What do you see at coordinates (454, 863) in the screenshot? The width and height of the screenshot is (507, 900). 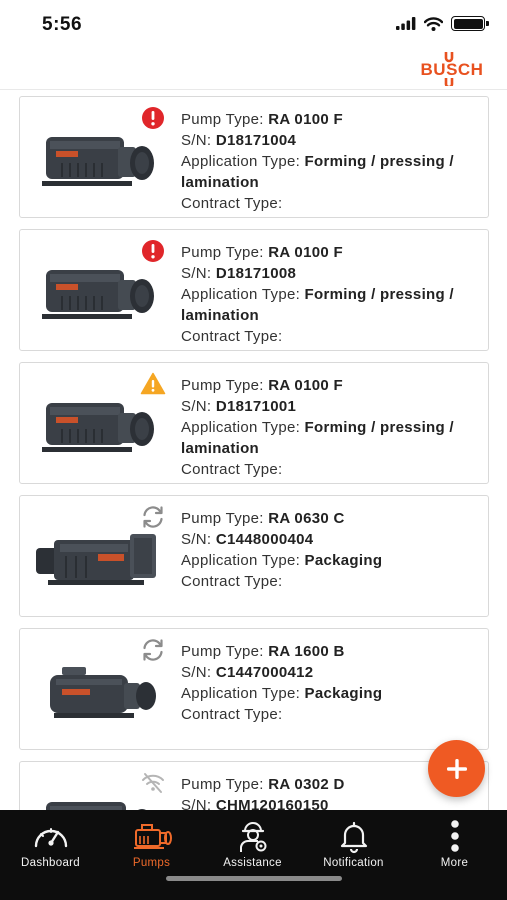 I see `tab-label: More` at bounding box center [454, 863].